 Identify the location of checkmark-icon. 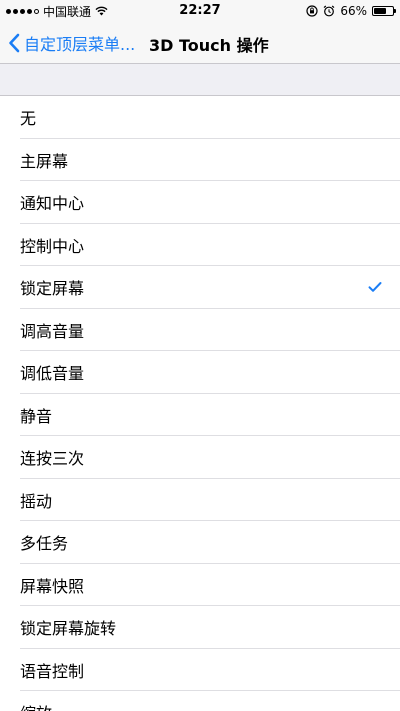
(375, 287).